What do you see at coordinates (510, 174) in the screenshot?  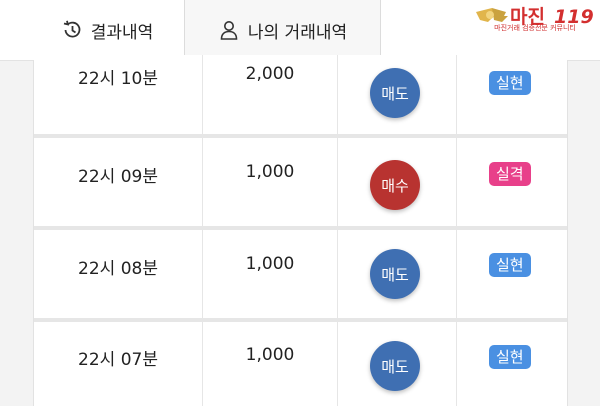 I see `status-badge: 실격` at bounding box center [510, 174].